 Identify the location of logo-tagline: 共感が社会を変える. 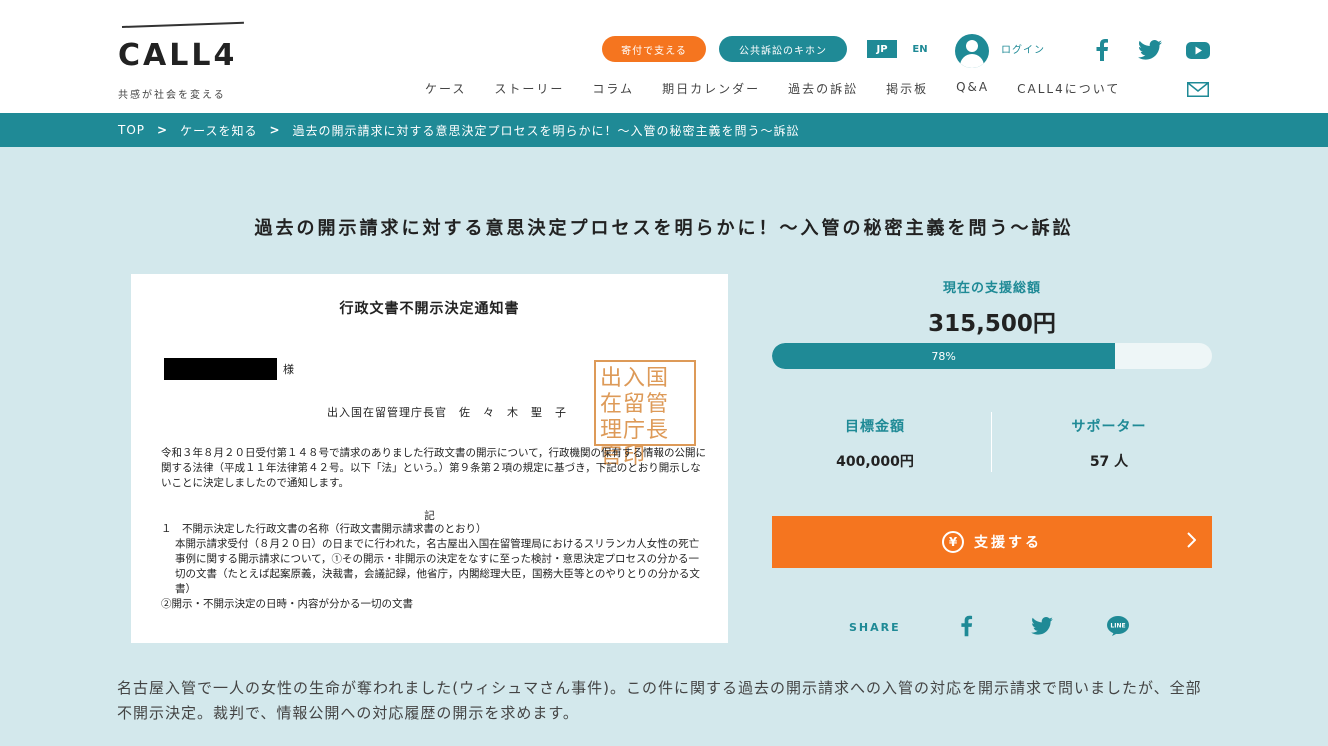
(172, 95).